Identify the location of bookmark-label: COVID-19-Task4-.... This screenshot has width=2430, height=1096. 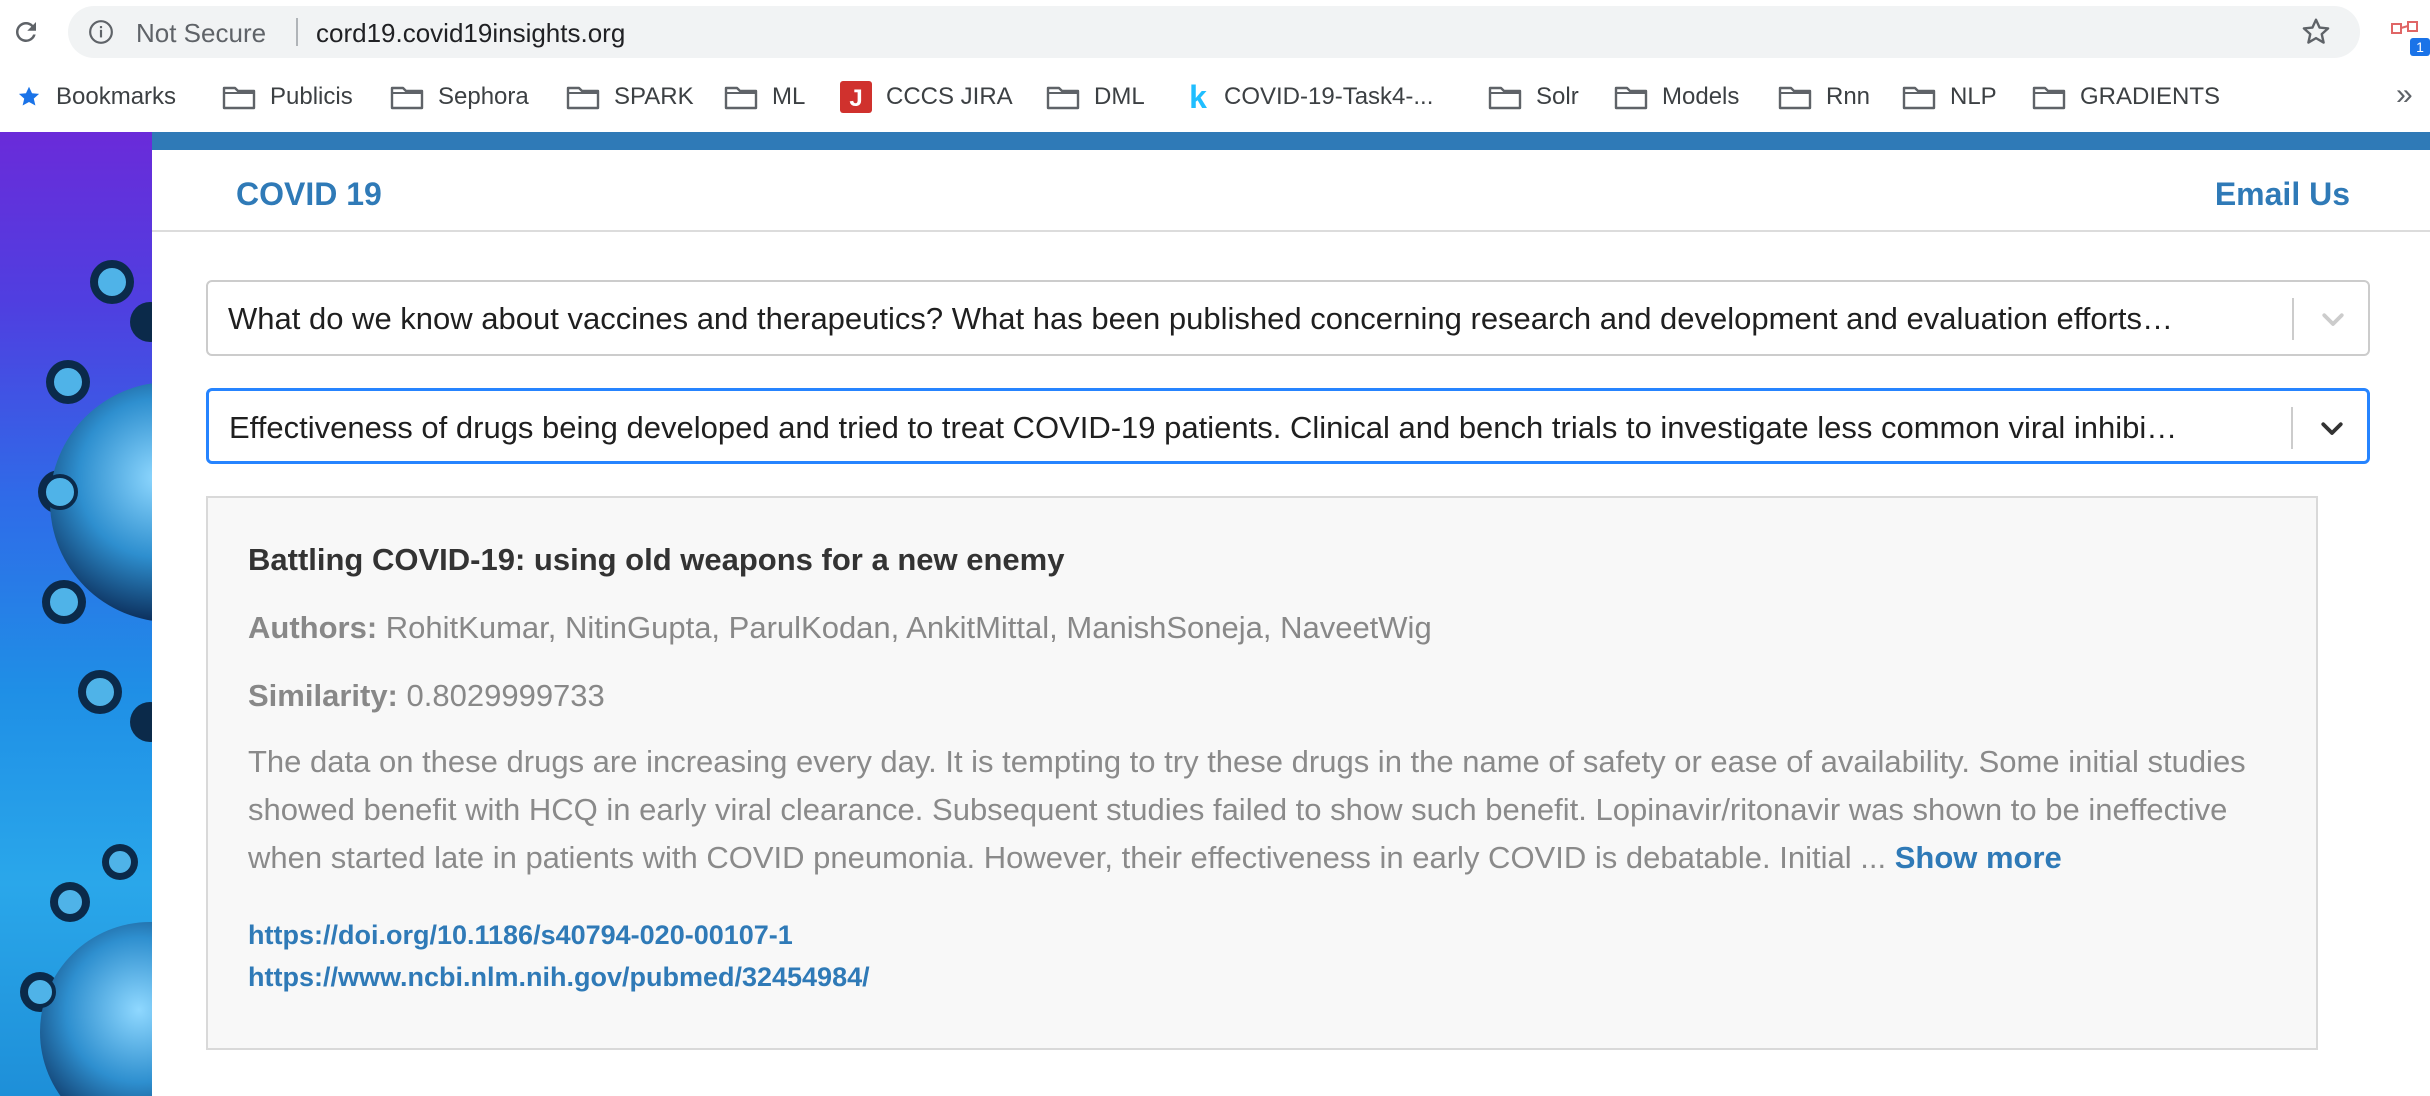
(1329, 96).